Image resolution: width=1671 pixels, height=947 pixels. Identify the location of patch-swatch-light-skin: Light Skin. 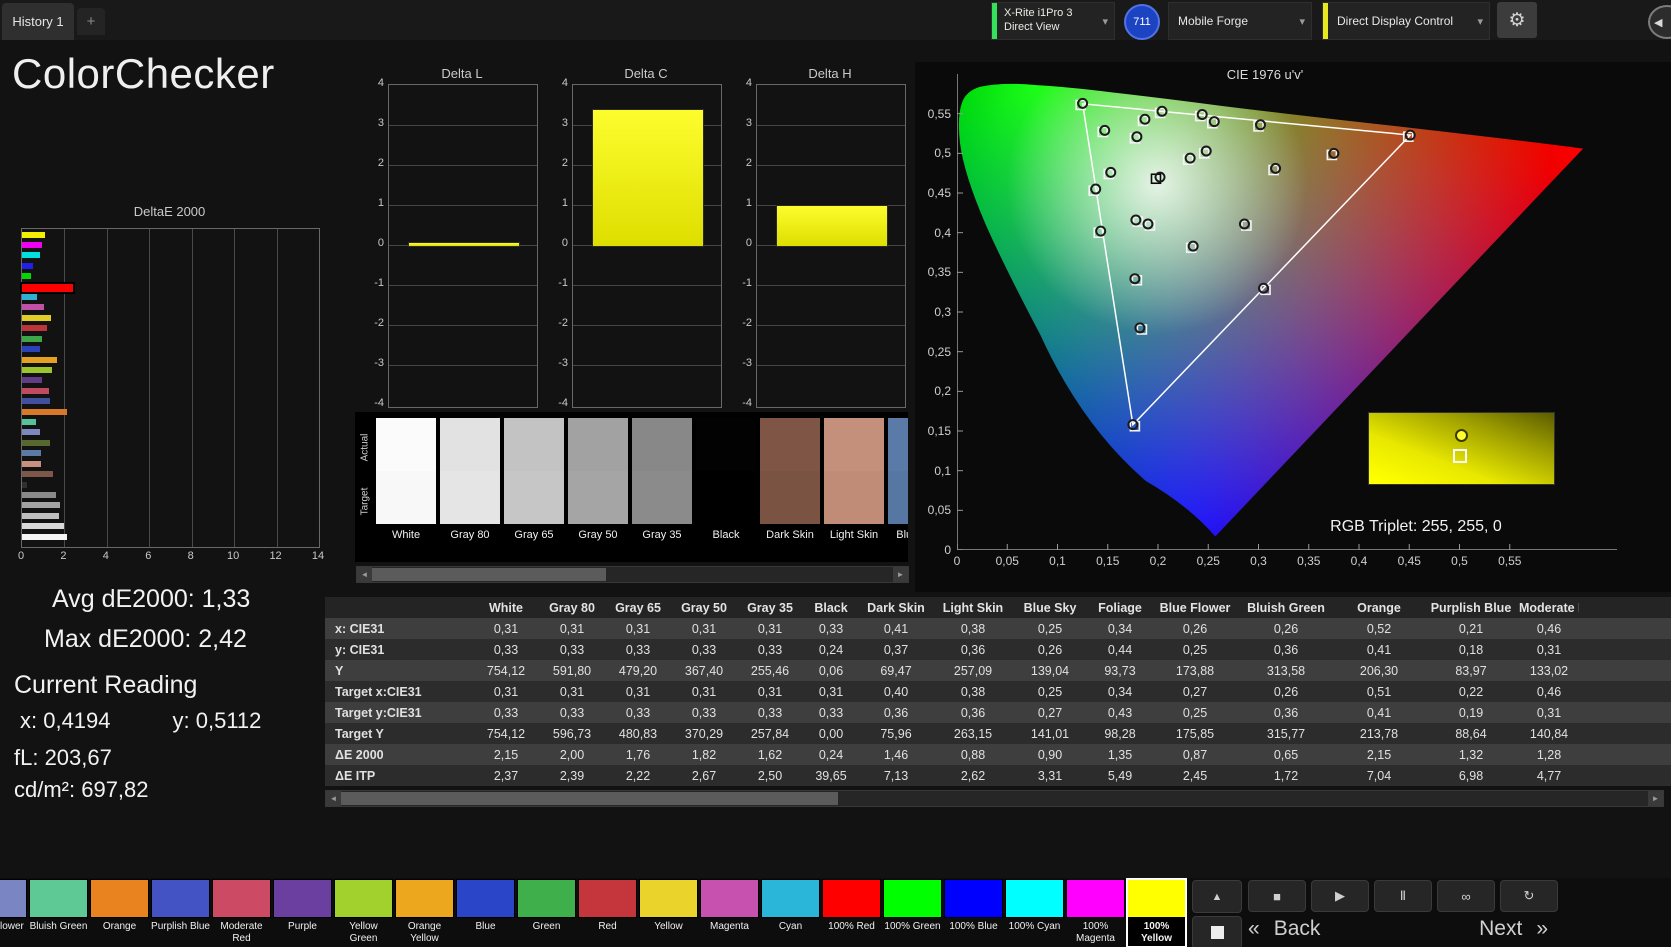
(854, 479).